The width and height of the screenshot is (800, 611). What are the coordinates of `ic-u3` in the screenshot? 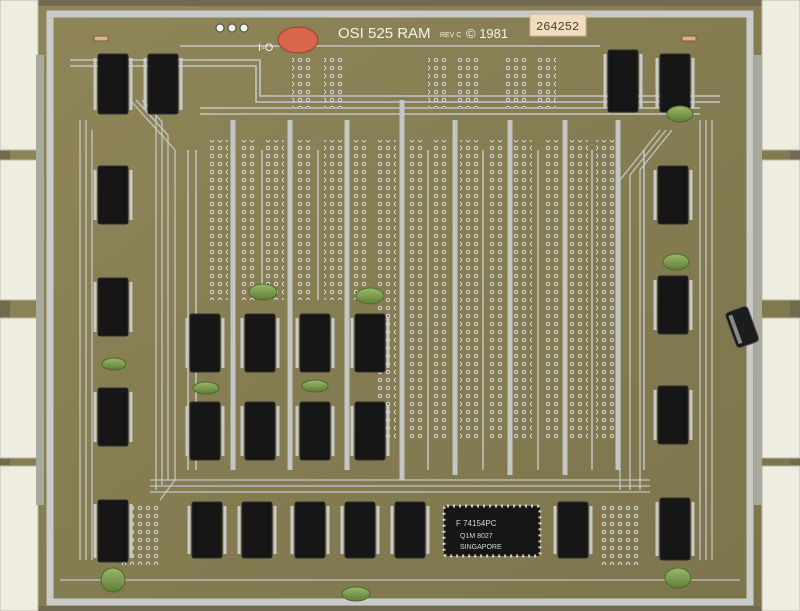 It's located at (113, 195).